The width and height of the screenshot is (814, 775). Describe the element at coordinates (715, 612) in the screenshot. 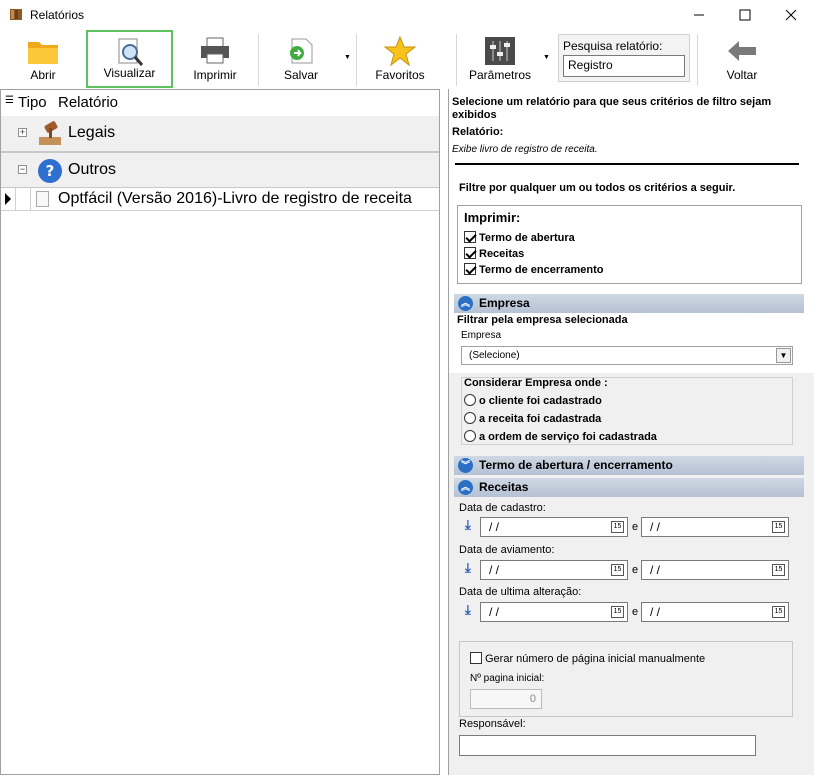

I see `date-alteracao-to: / /15` at that location.